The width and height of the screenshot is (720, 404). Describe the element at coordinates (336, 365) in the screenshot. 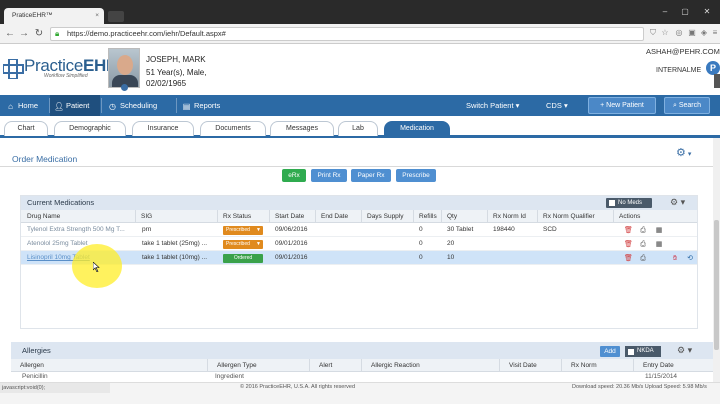

I see `col-alert: Alert` at that location.